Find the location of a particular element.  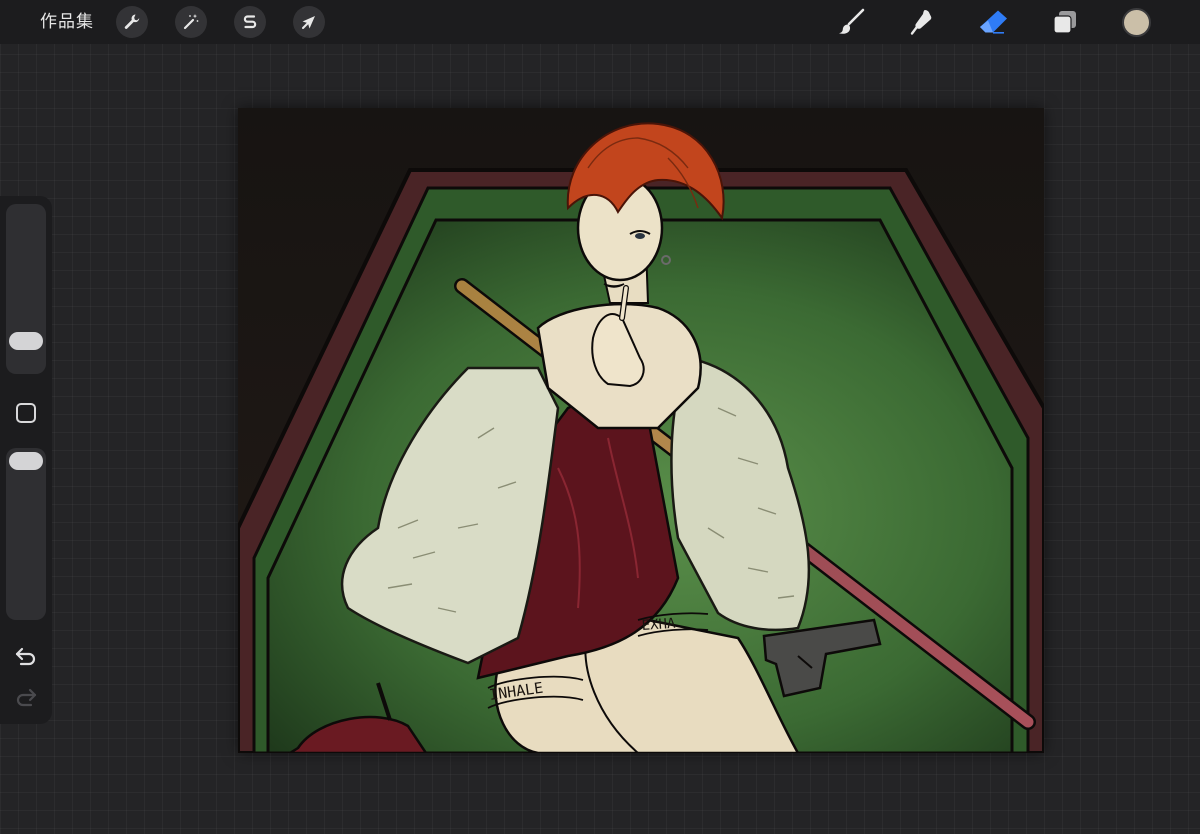

smudge-button is located at coordinates (923, 22).